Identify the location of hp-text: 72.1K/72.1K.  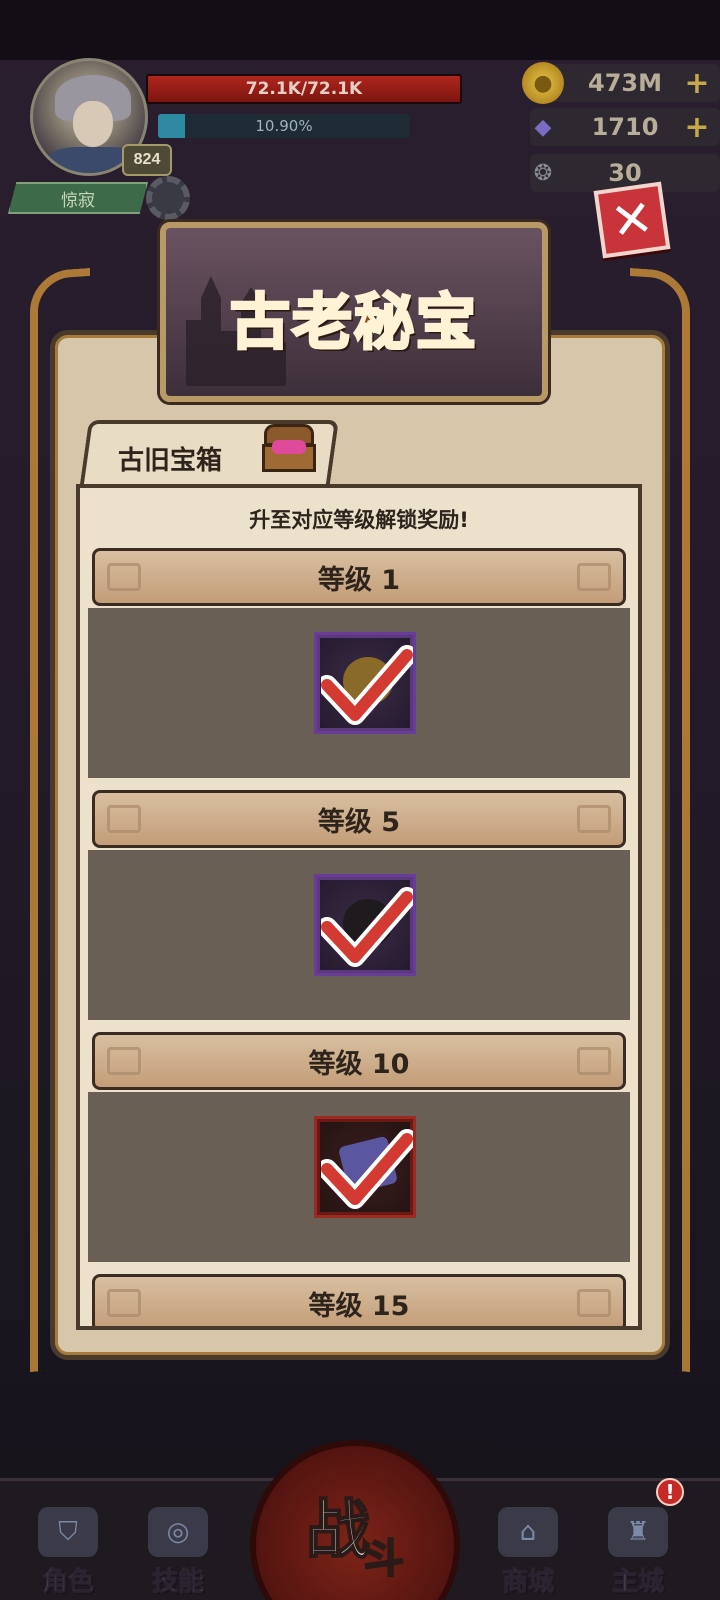
(304, 89).